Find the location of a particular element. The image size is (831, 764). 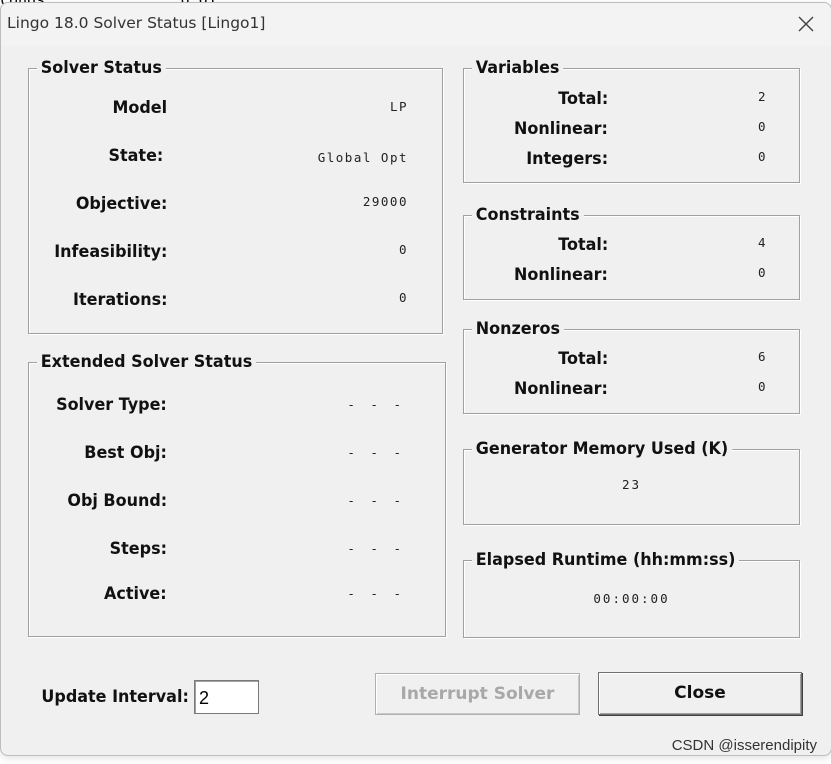

obj-bound-label: Obj Bound: is located at coordinates (117, 501).